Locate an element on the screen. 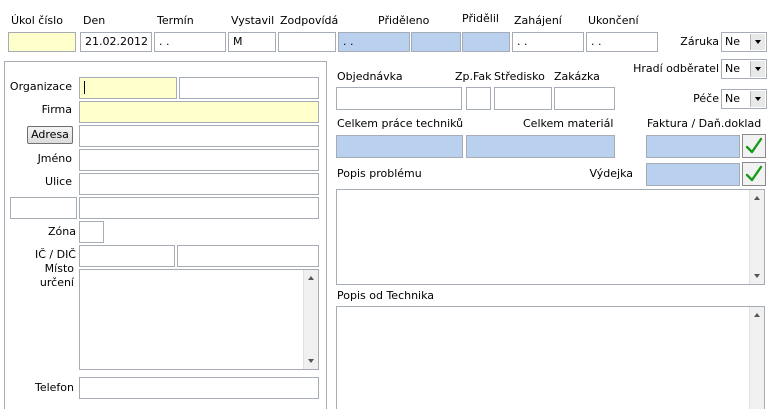 This screenshot has width=769, height=409. faktura-field is located at coordinates (693, 146).